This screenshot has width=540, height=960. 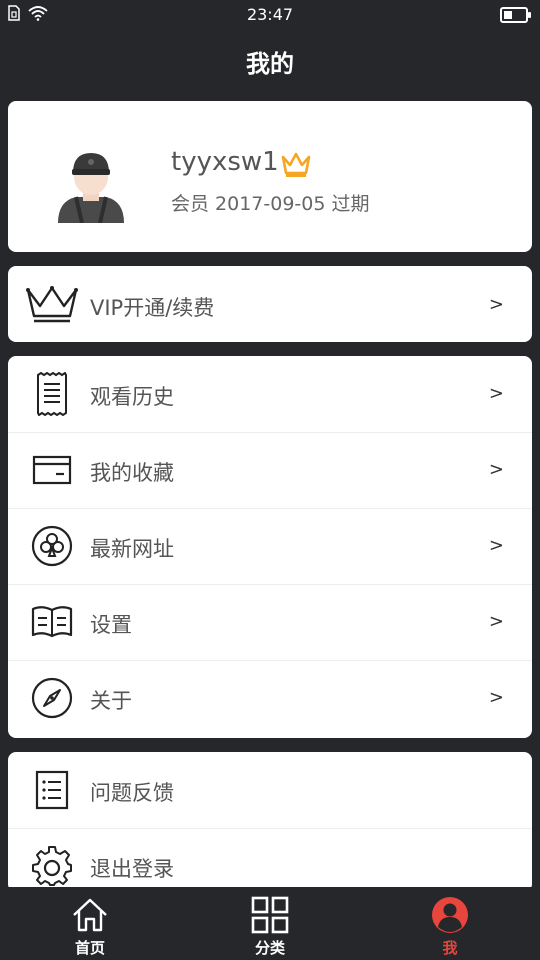 I want to click on menu-item-settings: 设置 >, so click(x=270, y=622).